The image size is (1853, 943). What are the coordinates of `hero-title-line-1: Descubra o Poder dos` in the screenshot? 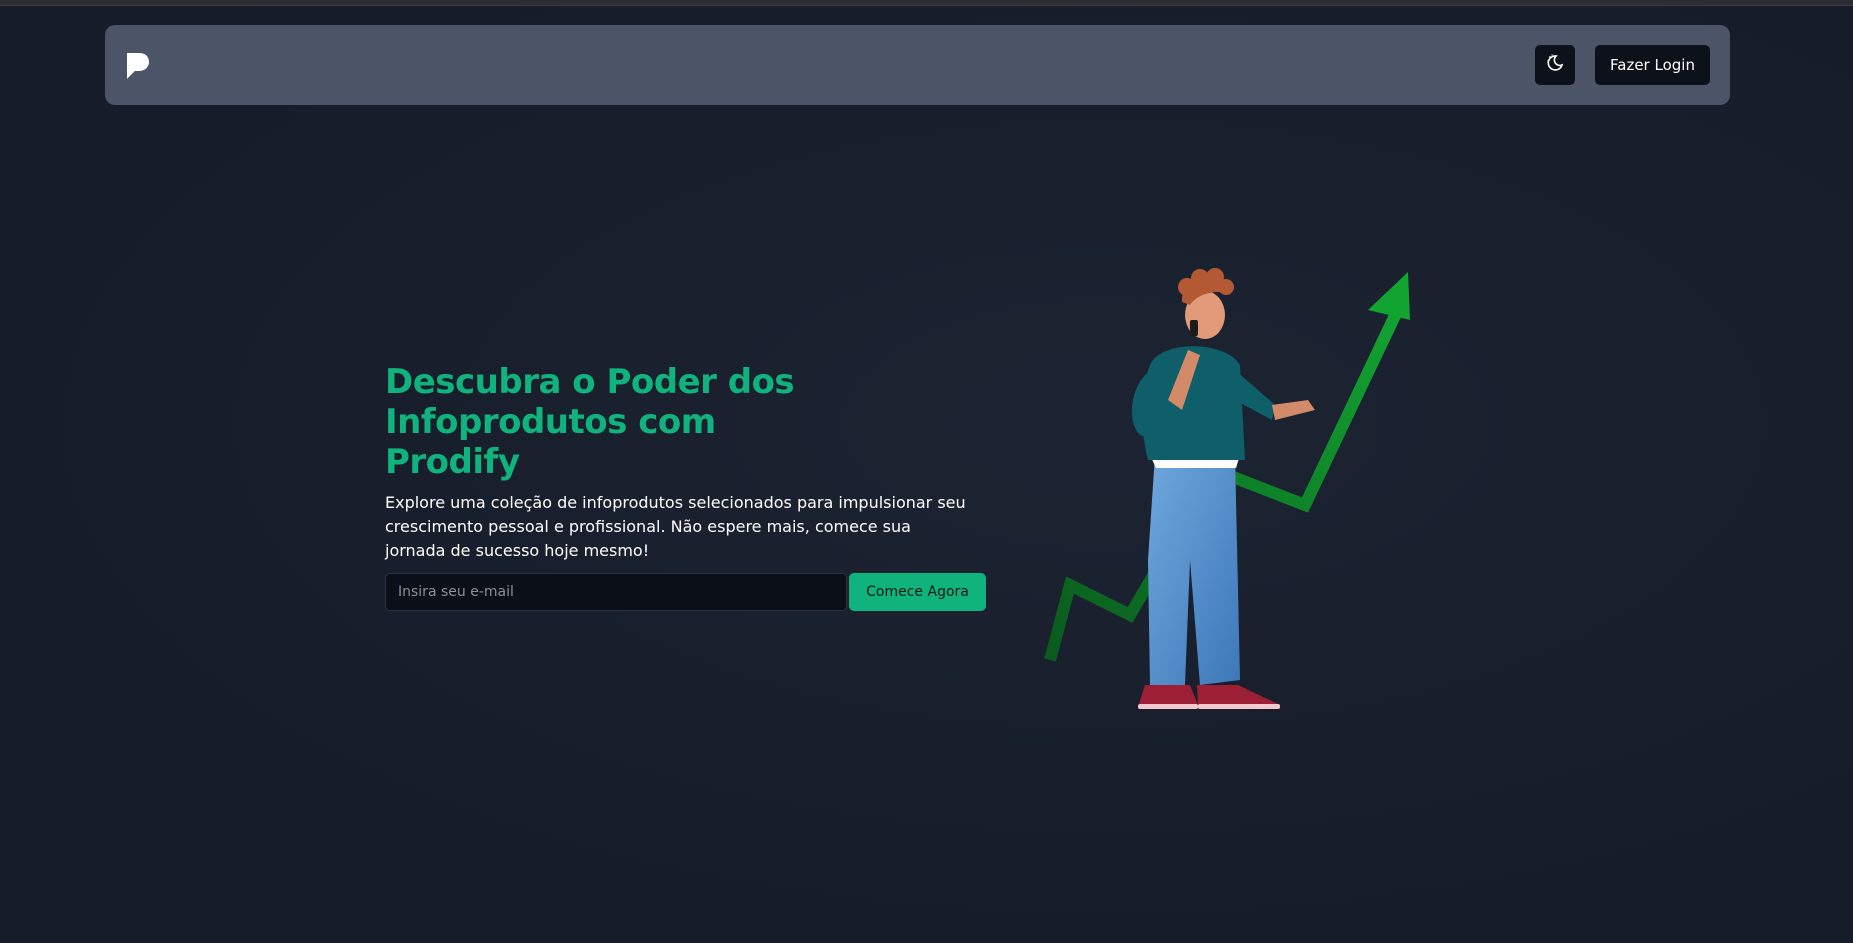 It's located at (590, 382).